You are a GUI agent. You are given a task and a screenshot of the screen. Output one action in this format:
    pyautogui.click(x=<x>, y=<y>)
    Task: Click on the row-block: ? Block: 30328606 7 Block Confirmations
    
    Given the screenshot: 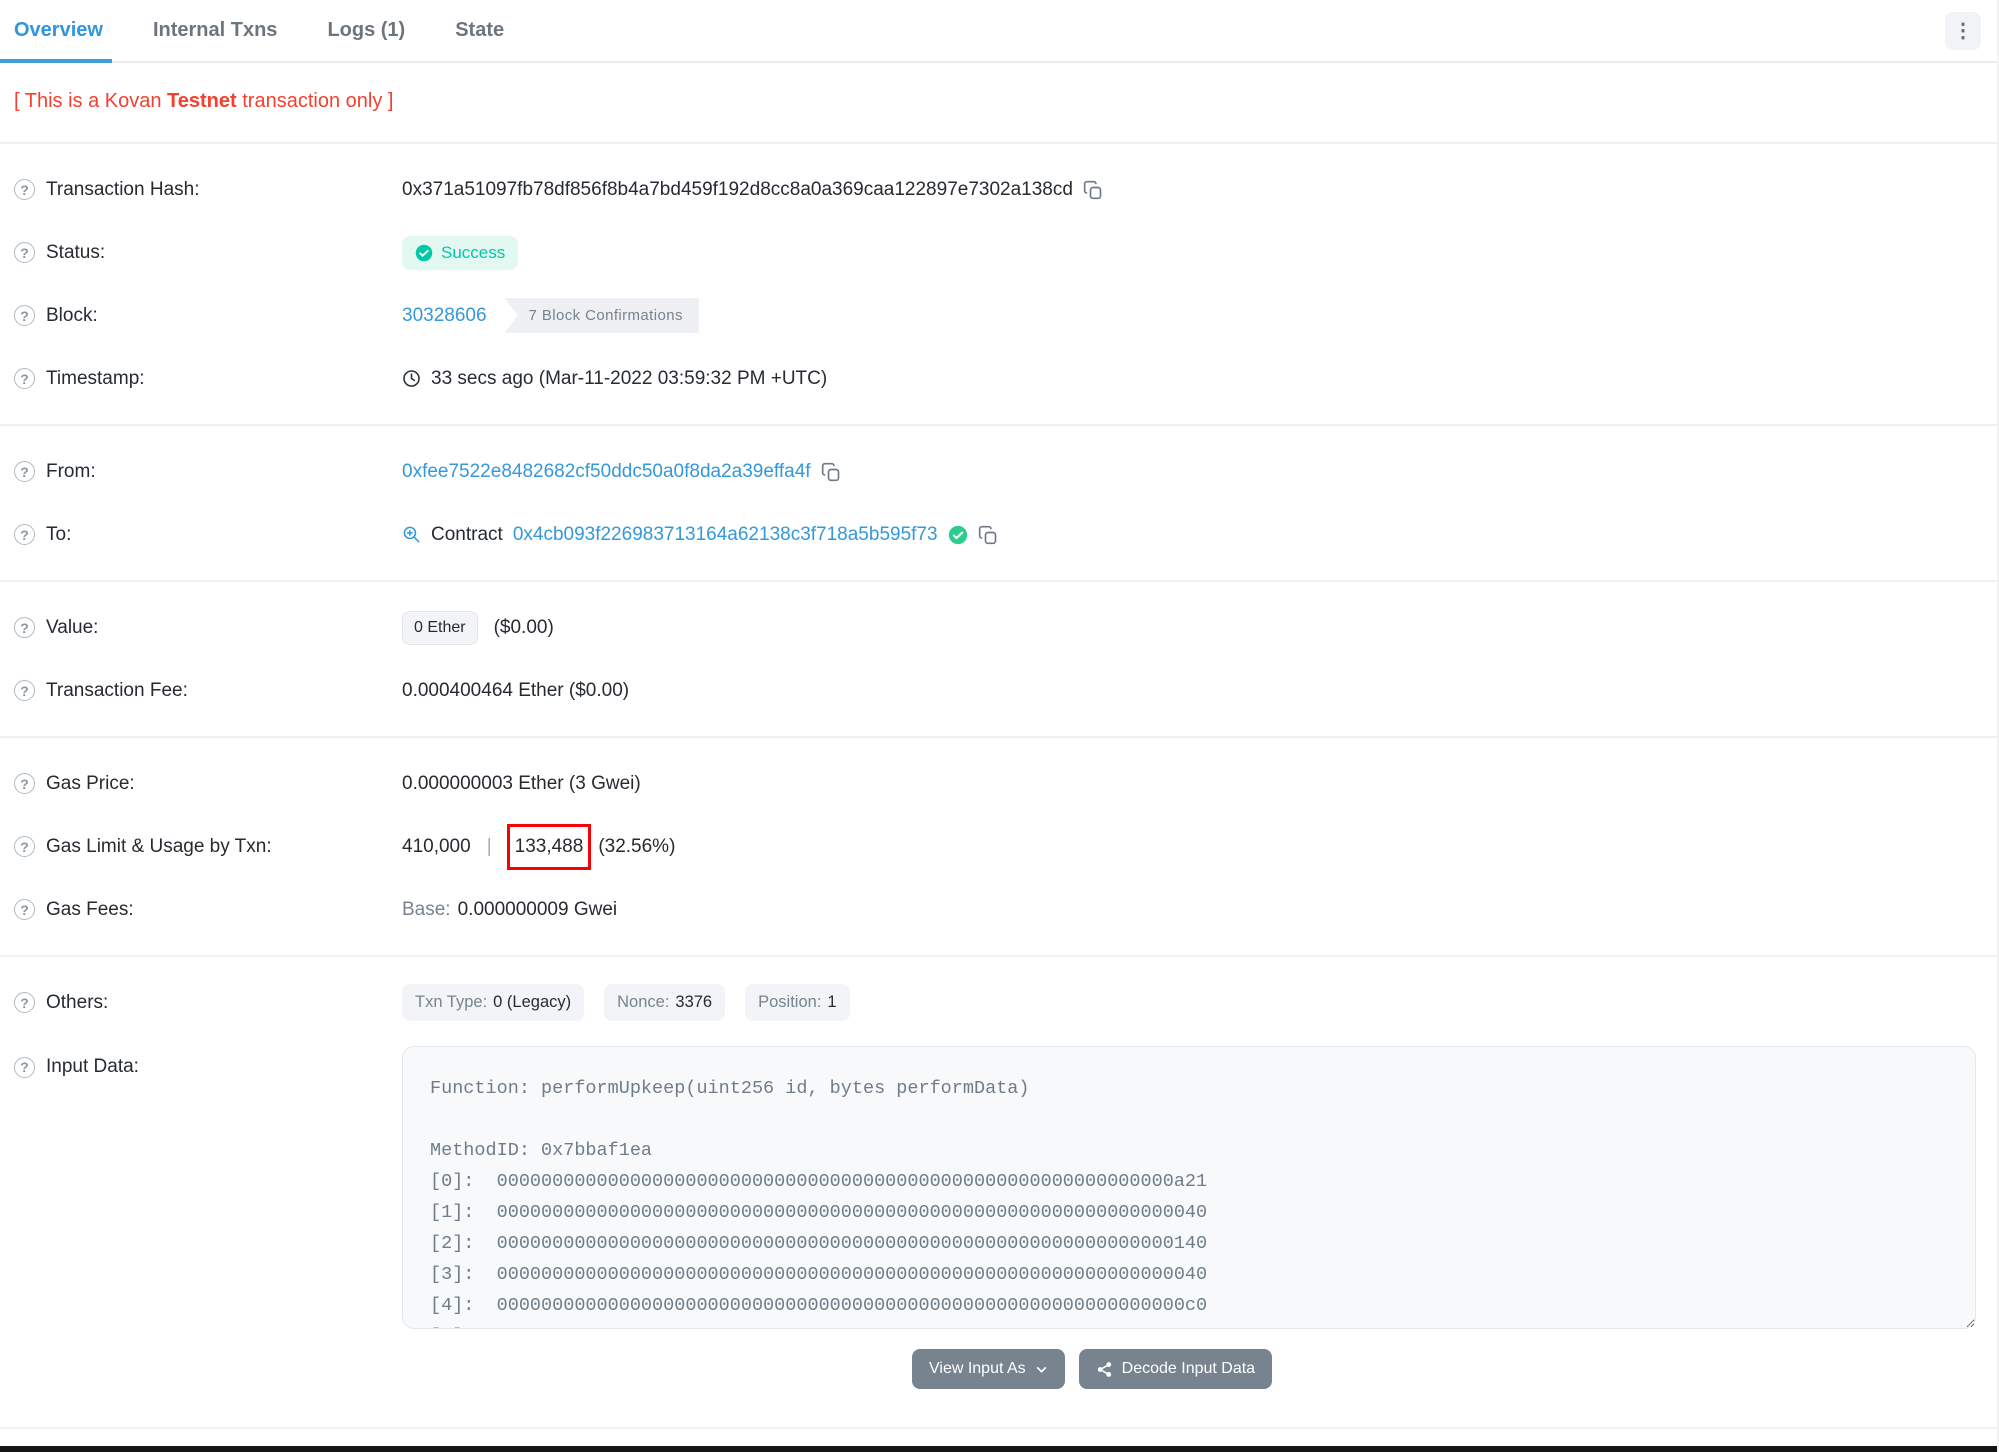 What is the action you would take?
    pyautogui.click(x=998, y=315)
    